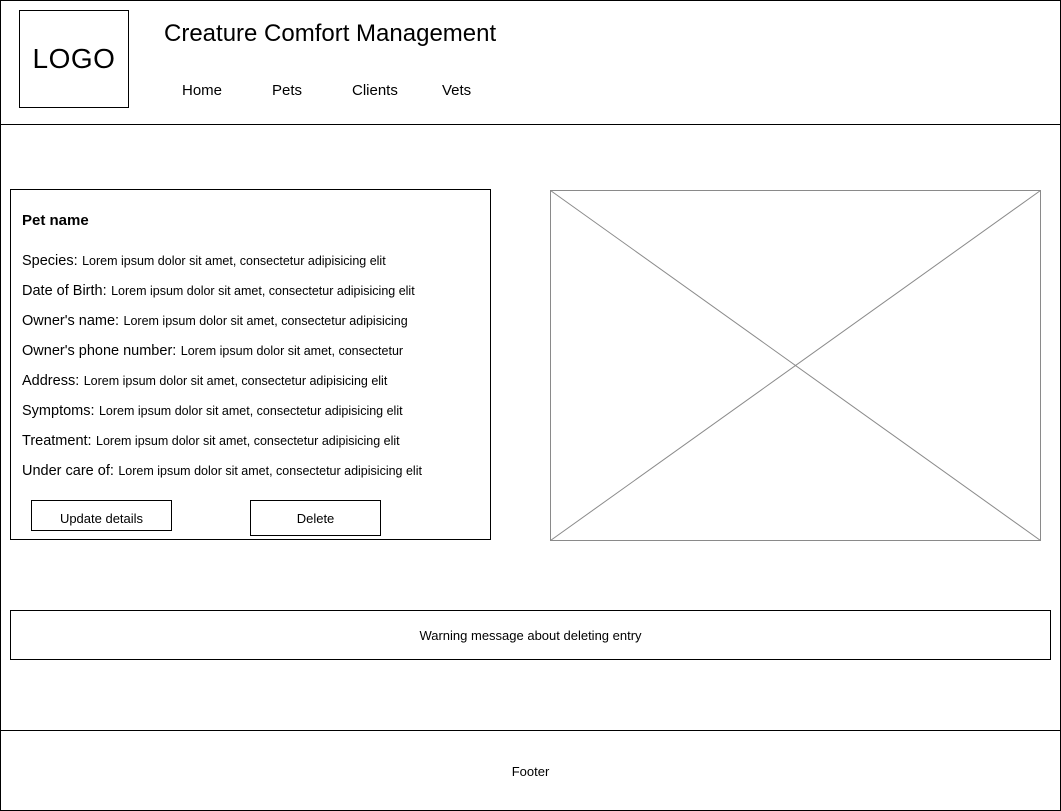  I want to click on nav-clients: Clients, so click(375, 90).